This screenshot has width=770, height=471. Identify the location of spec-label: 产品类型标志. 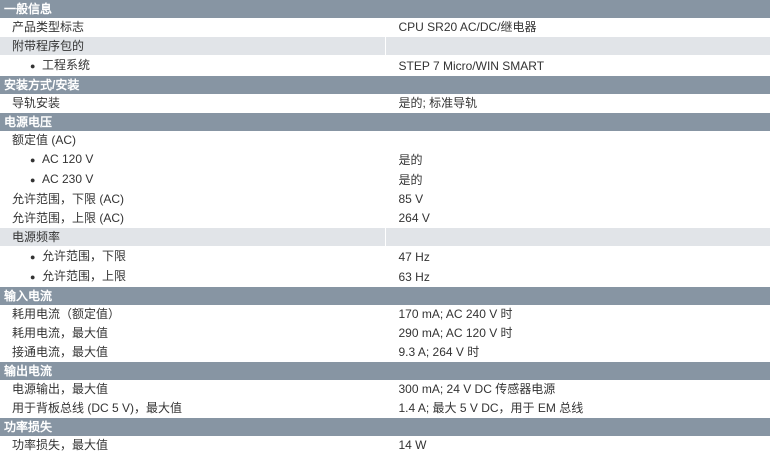
(193, 27).